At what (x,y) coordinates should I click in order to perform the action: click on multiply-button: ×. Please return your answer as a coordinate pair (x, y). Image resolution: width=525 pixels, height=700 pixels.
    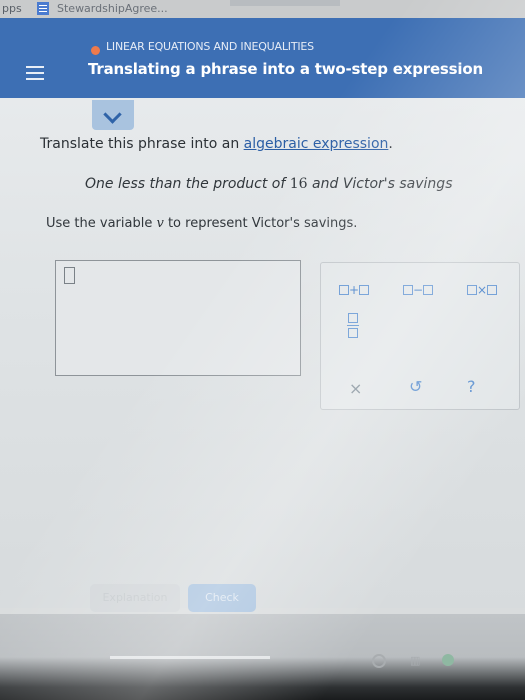
    Looking at the image, I should click on (482, 290).